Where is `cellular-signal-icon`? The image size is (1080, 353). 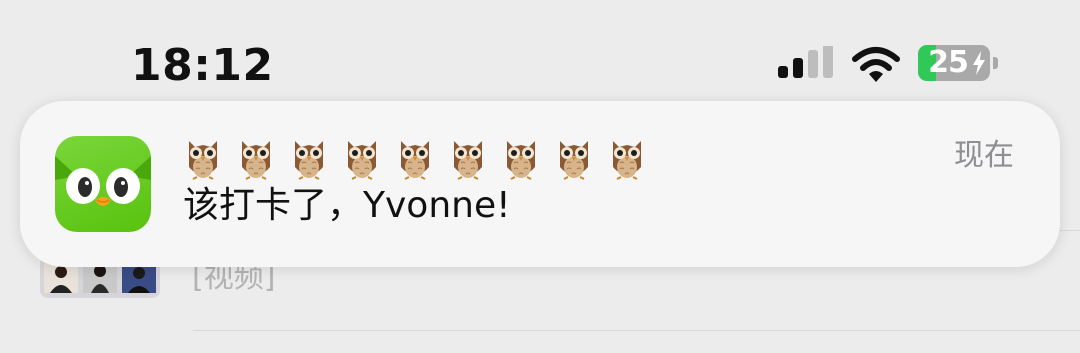
cellular-signal-icon is located at coordinates (805, 62).